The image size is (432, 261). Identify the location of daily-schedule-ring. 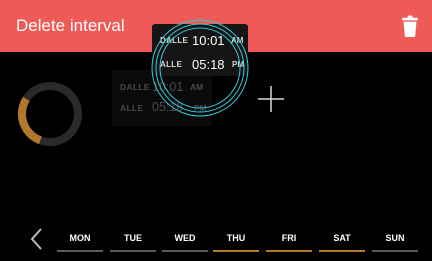
(50, 114).